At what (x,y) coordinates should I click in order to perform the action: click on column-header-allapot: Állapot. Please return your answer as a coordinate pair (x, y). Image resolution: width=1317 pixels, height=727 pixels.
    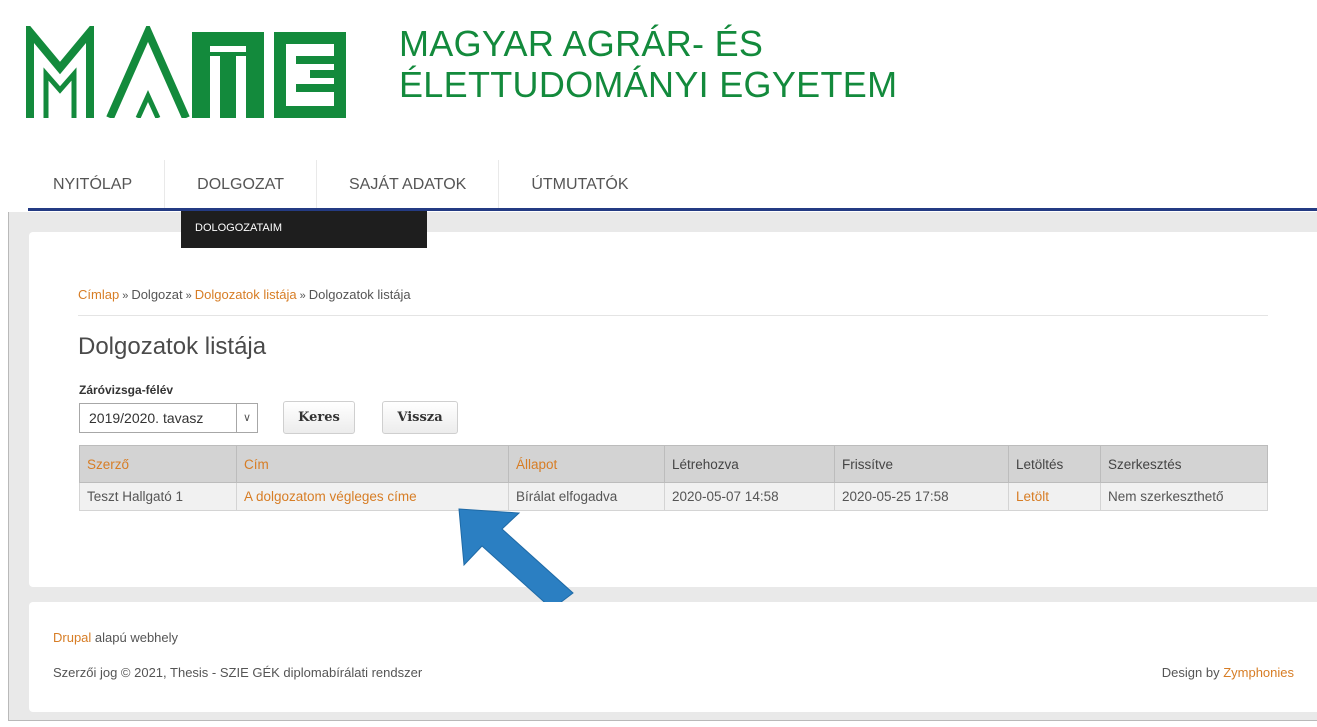
    Looking at the image, I should click on (586, 464).